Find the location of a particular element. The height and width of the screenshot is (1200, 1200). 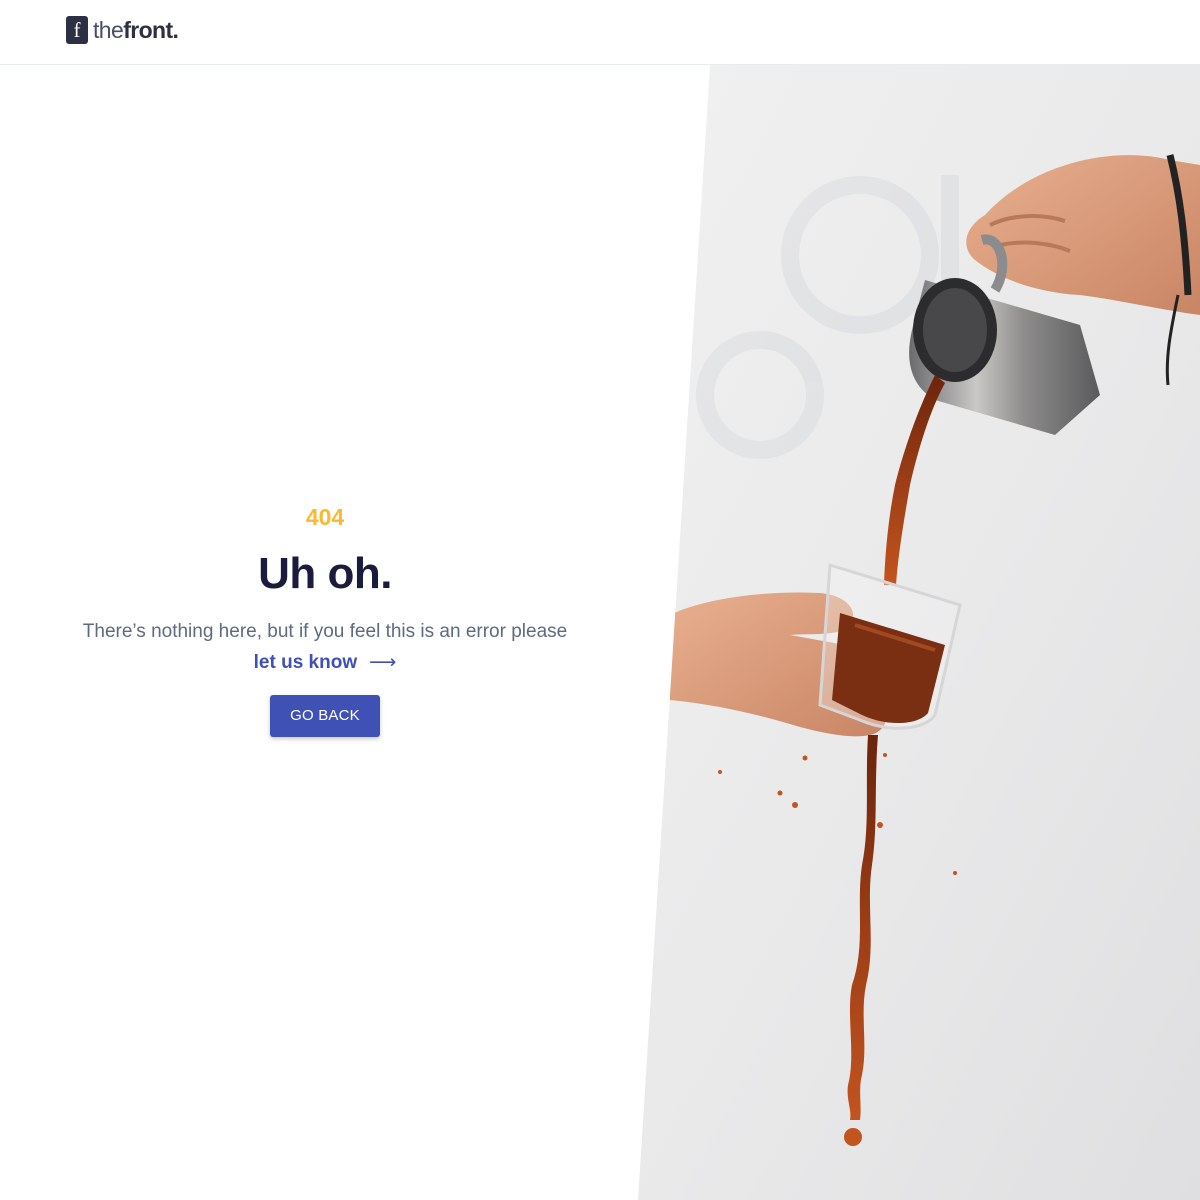

thefront-logo-icon: f is located at coordinates (77, 30).